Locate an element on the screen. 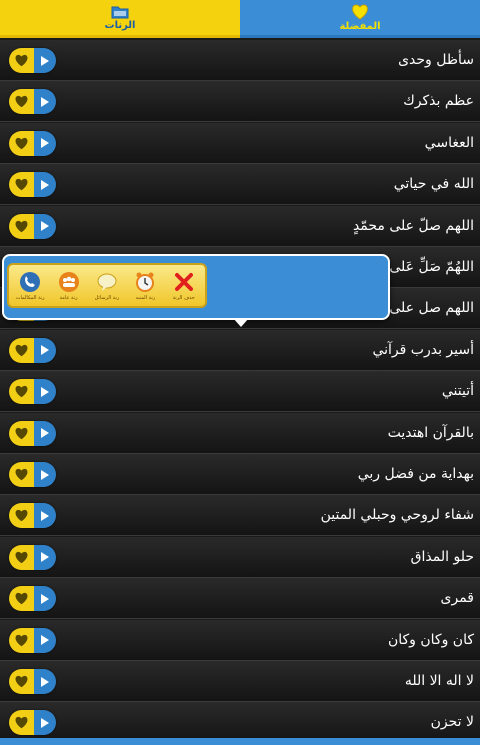 Image resolution: width=480 pixels, height=745 pixels. action-label: رنة الرسائل is located at coordinates (107, 297).